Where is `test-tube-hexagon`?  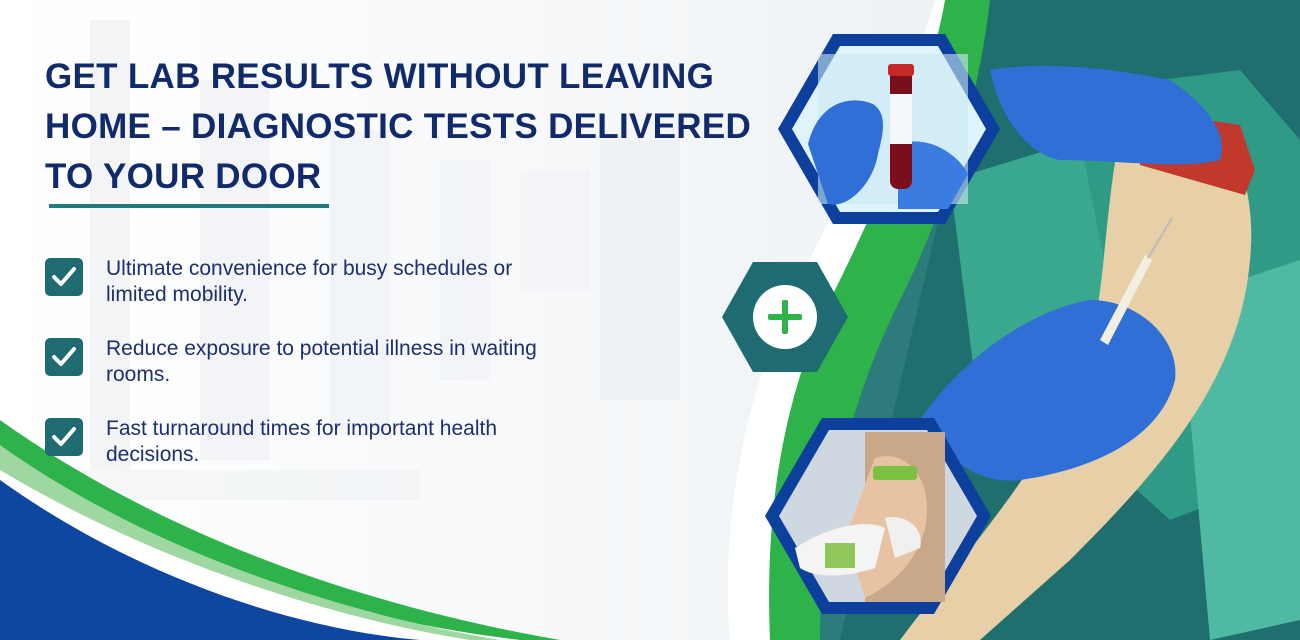 test-tube-hexagon is located at coordinates (889, 129).